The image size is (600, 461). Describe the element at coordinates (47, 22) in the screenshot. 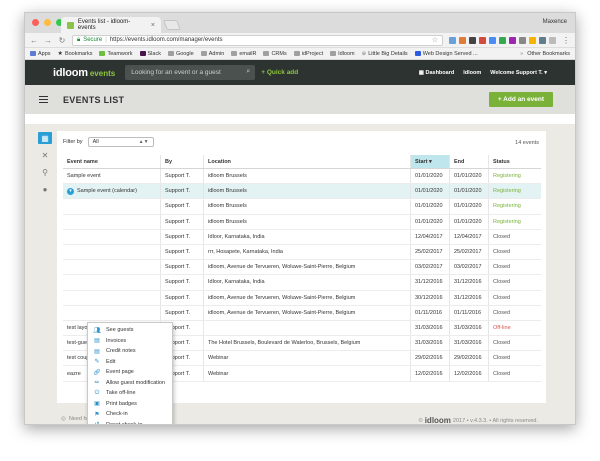

I see `minimize-window-button` at that location.